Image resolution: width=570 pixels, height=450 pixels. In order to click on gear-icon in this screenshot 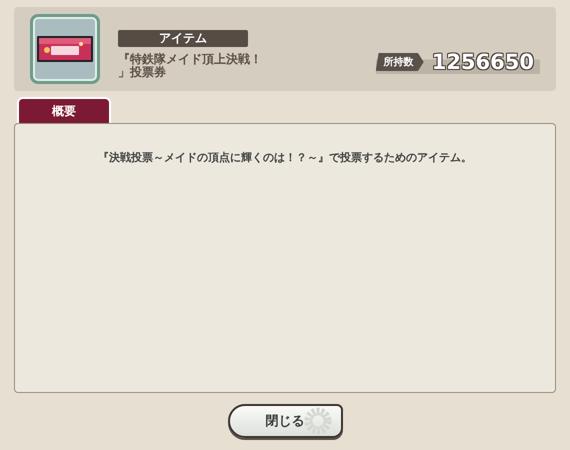, I will do `click(317, 421)`.